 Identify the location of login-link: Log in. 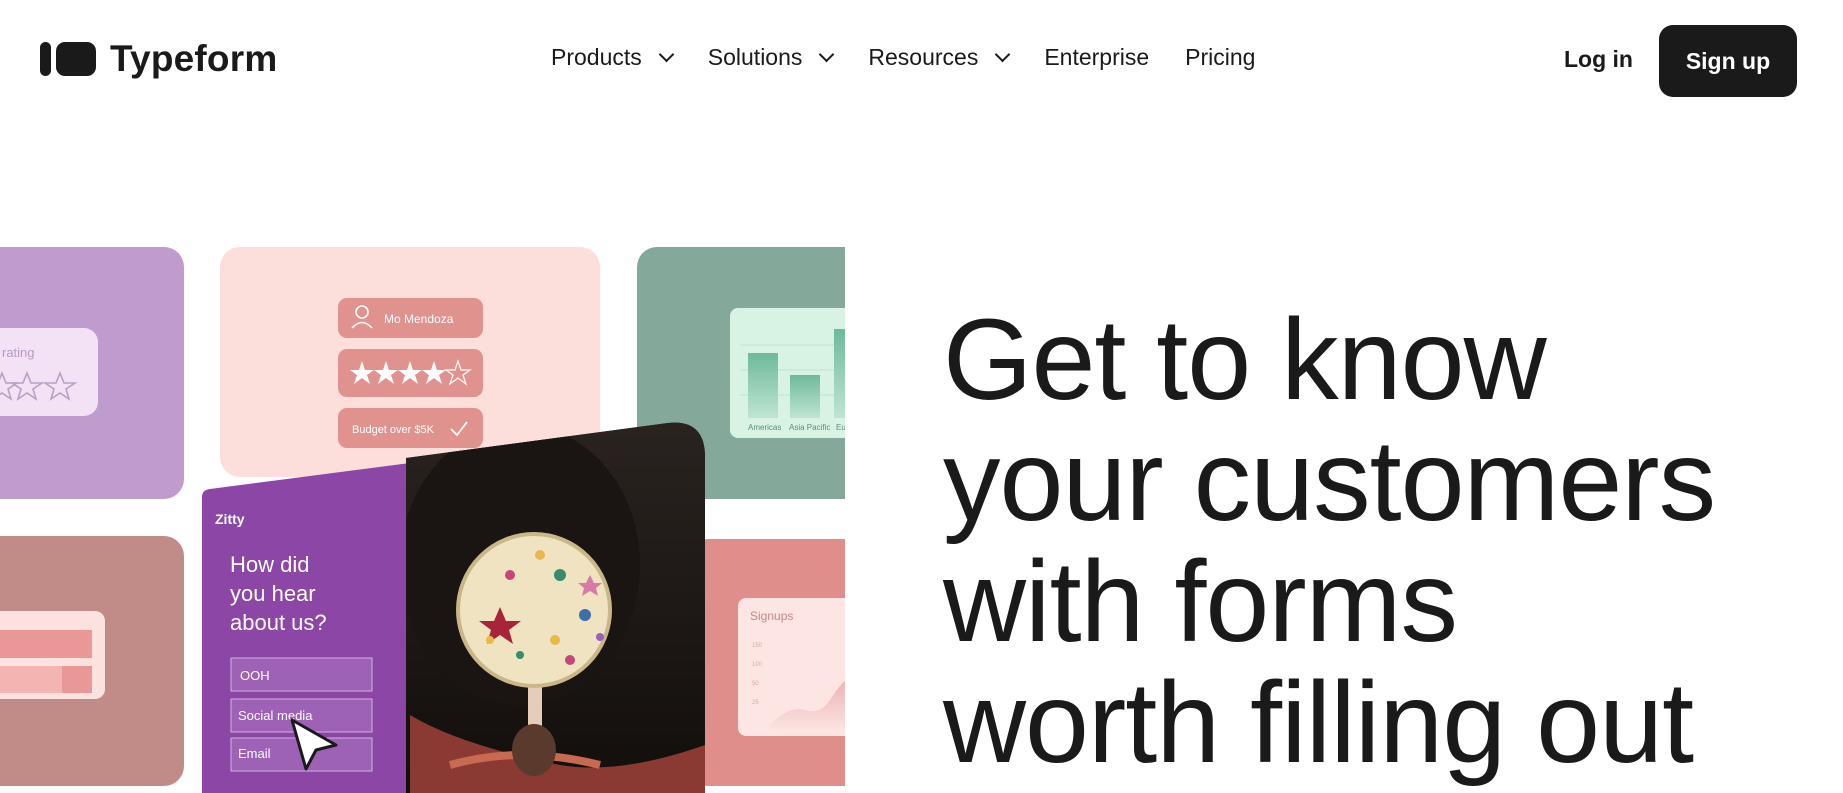
(1598, 59).